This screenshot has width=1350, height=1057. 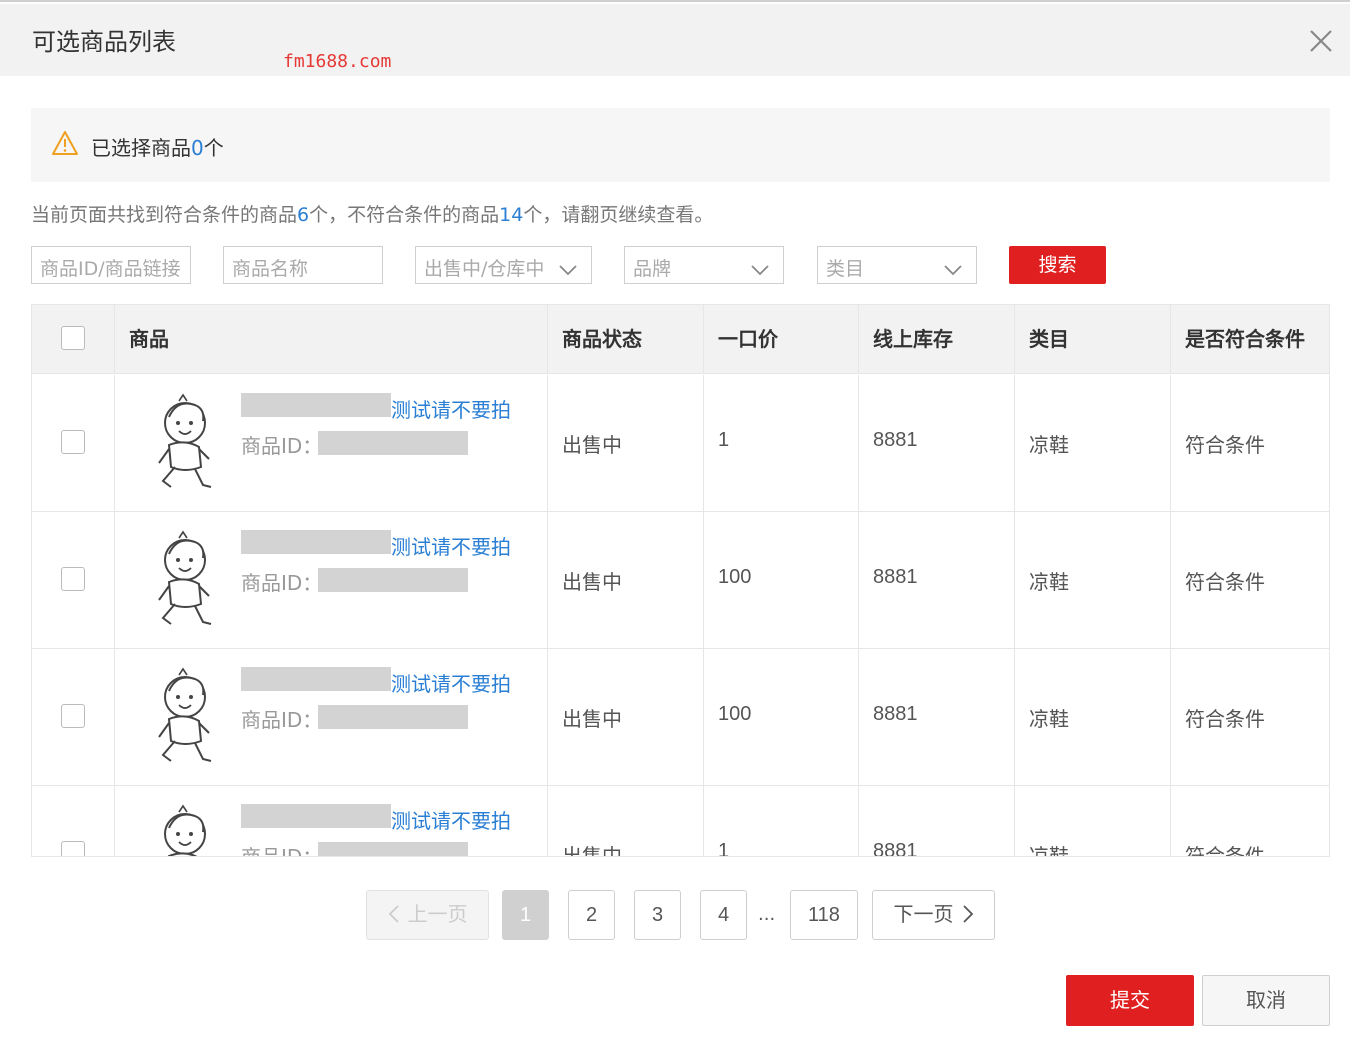 I want to click on next-page-button: 下一页, so click(x=933, y=915).